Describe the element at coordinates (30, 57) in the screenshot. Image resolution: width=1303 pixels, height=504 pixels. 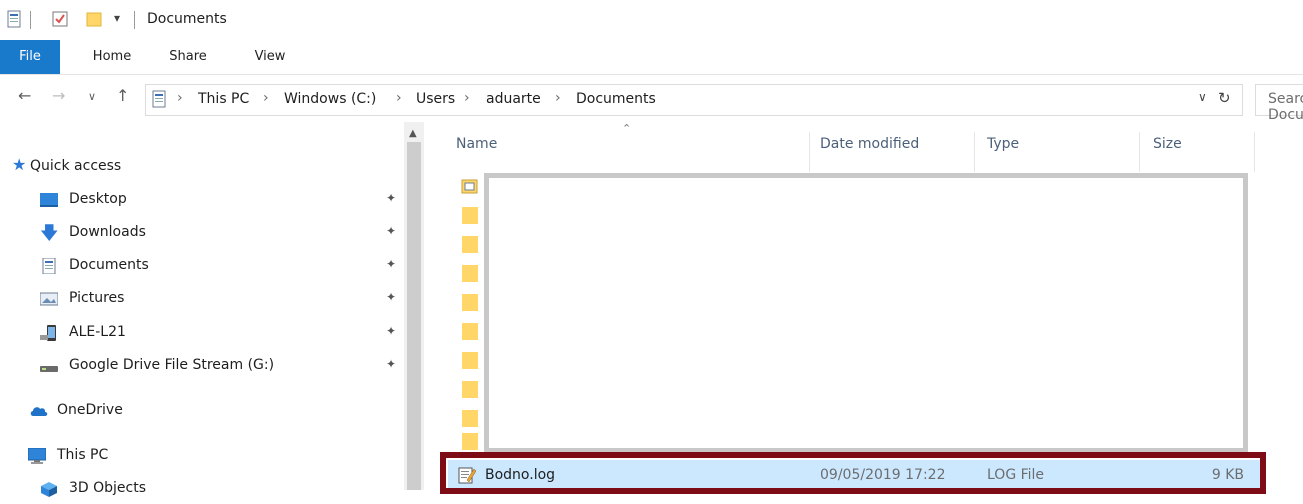
I see `tab-file: File` at that location.